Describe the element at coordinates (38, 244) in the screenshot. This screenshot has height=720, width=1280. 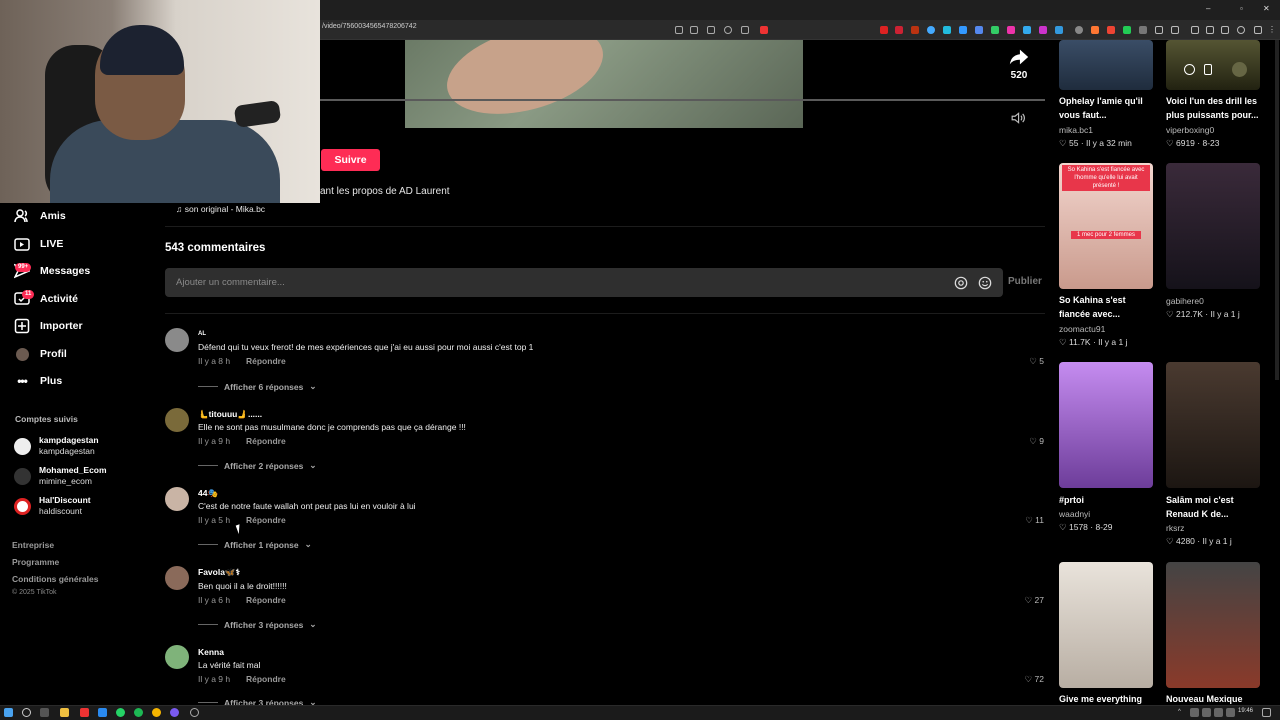
I see `sidebar-item-live: LIVE` at that location.